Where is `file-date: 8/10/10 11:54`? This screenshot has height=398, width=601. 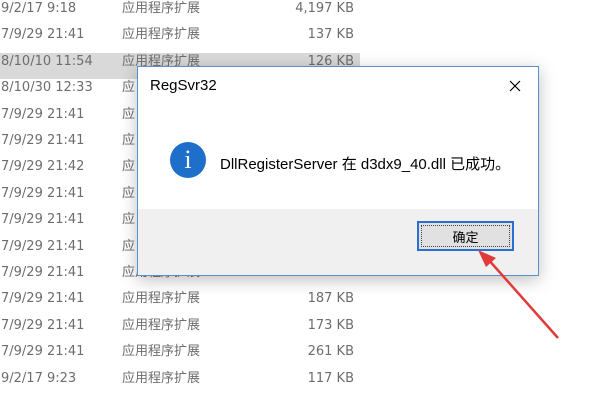
file-date: 8/10/10 11:54 is located at coordinates (47, 61).